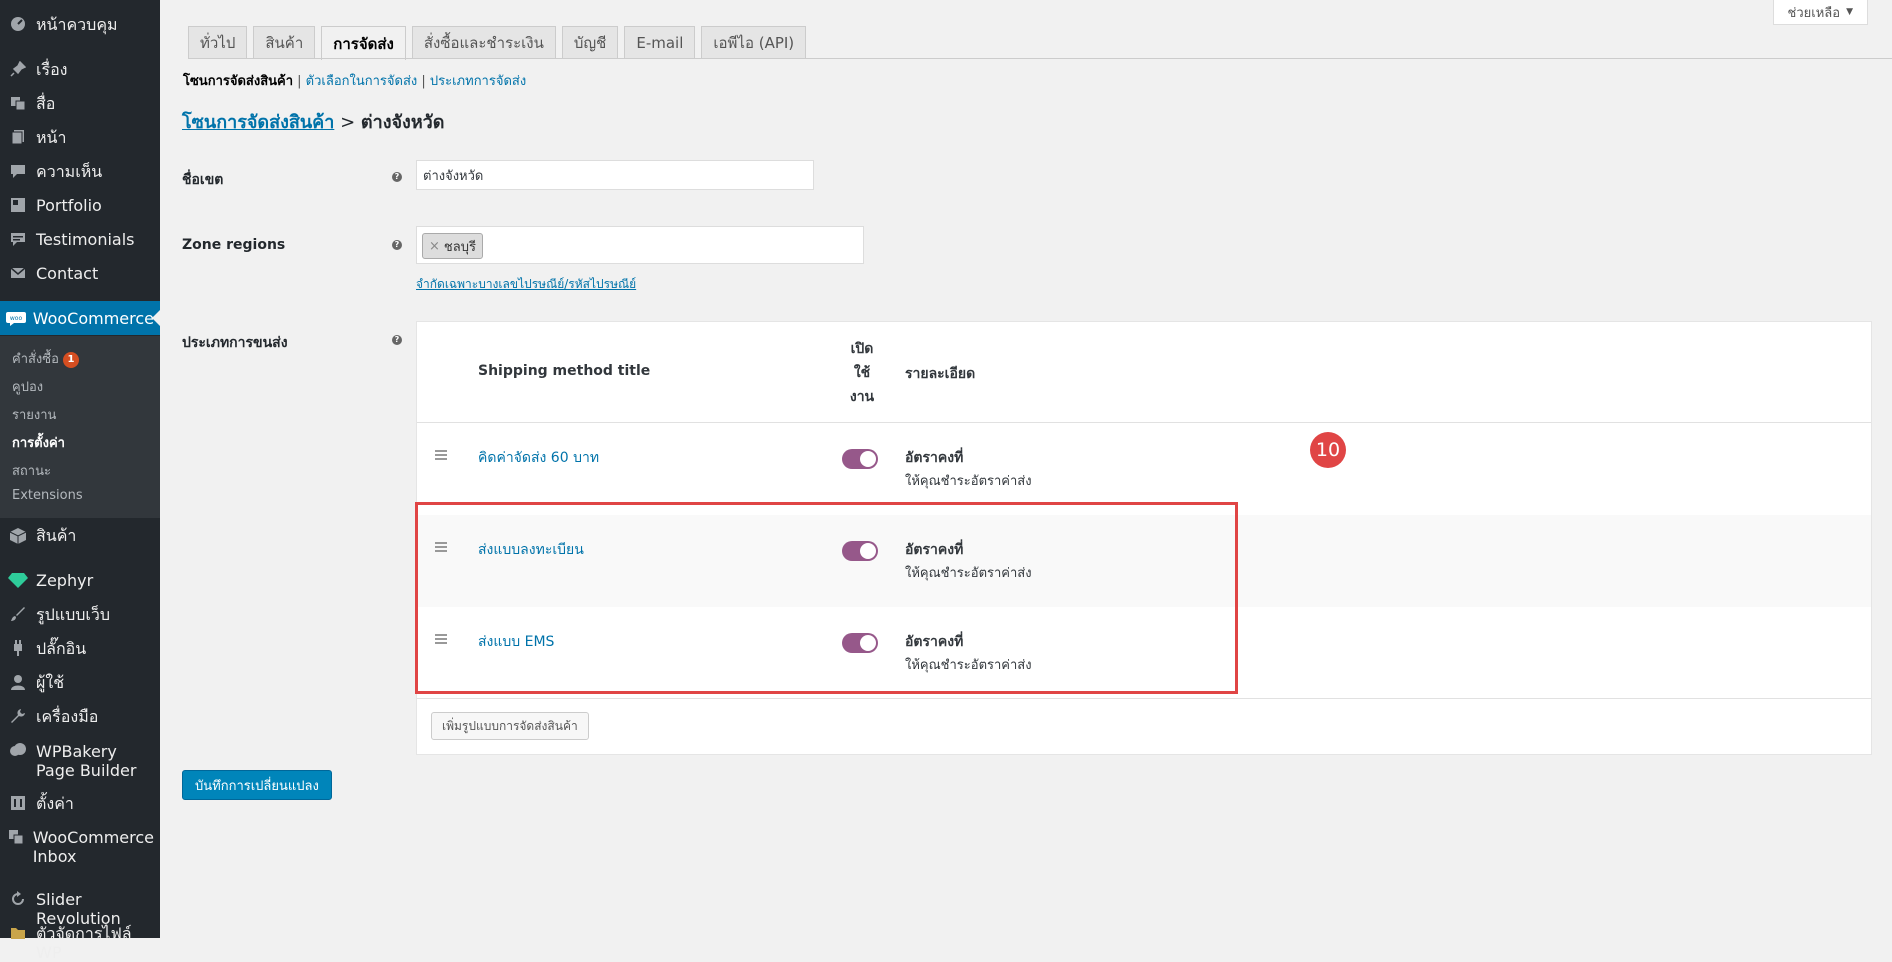  I want to click on brush-icon, so click(18, 613).